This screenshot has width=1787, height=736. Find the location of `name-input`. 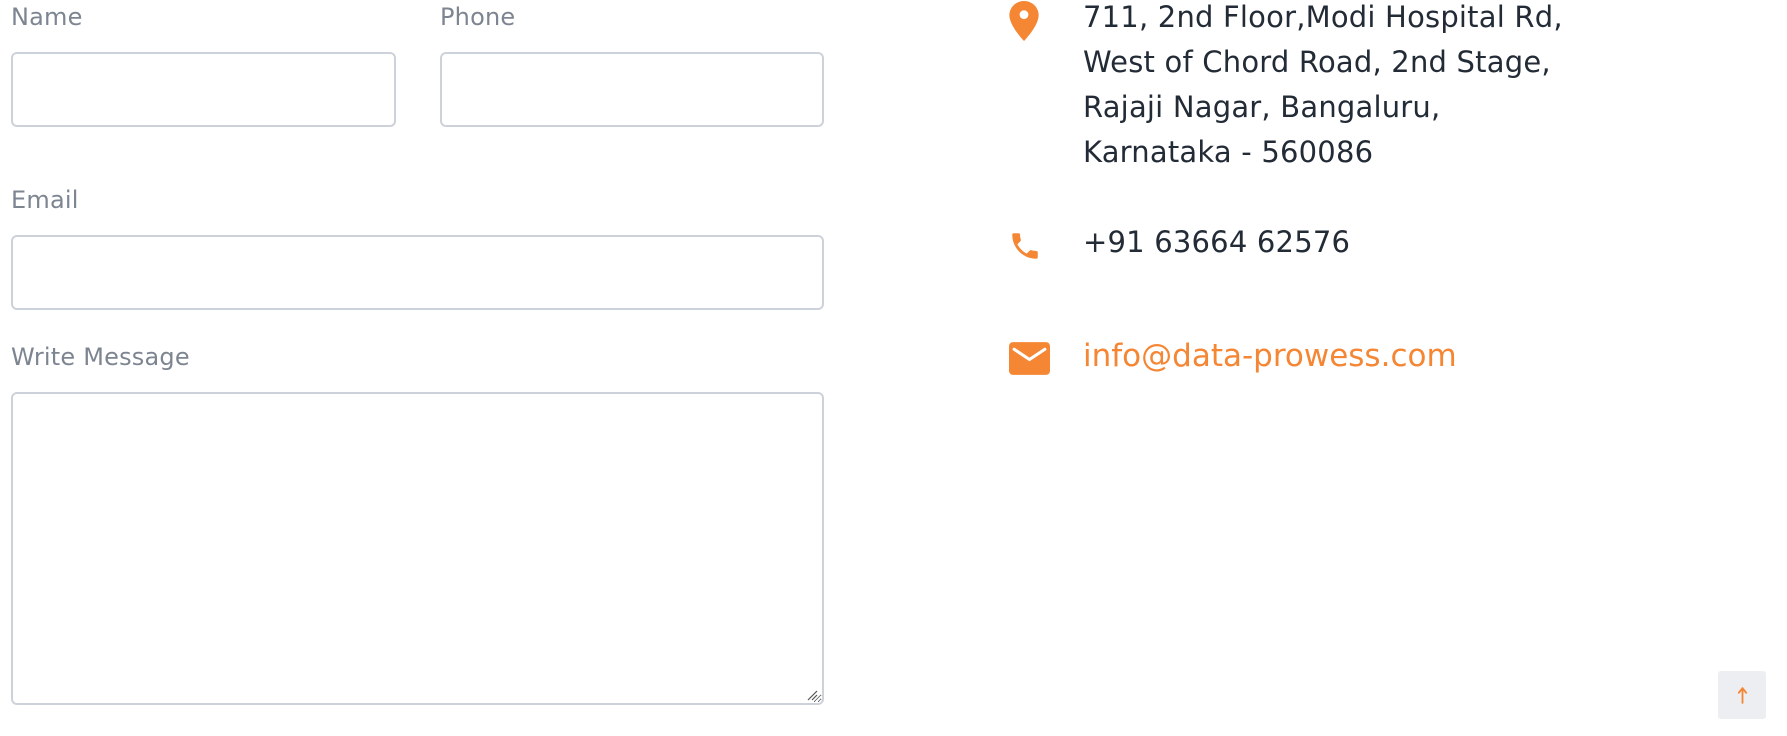

name-input is located at coordinates (203, 89).